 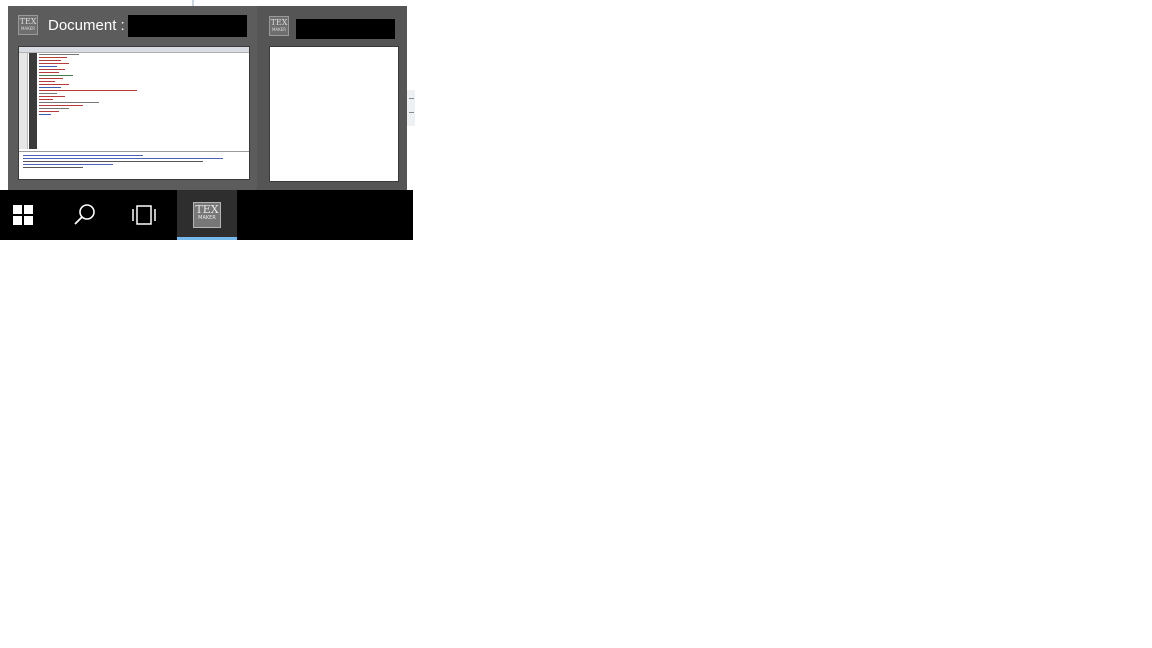 What do you see at coordinates (410, 108) in the screenshot?
I see `background-window-scrollbar` at bounding box center [410, 108].